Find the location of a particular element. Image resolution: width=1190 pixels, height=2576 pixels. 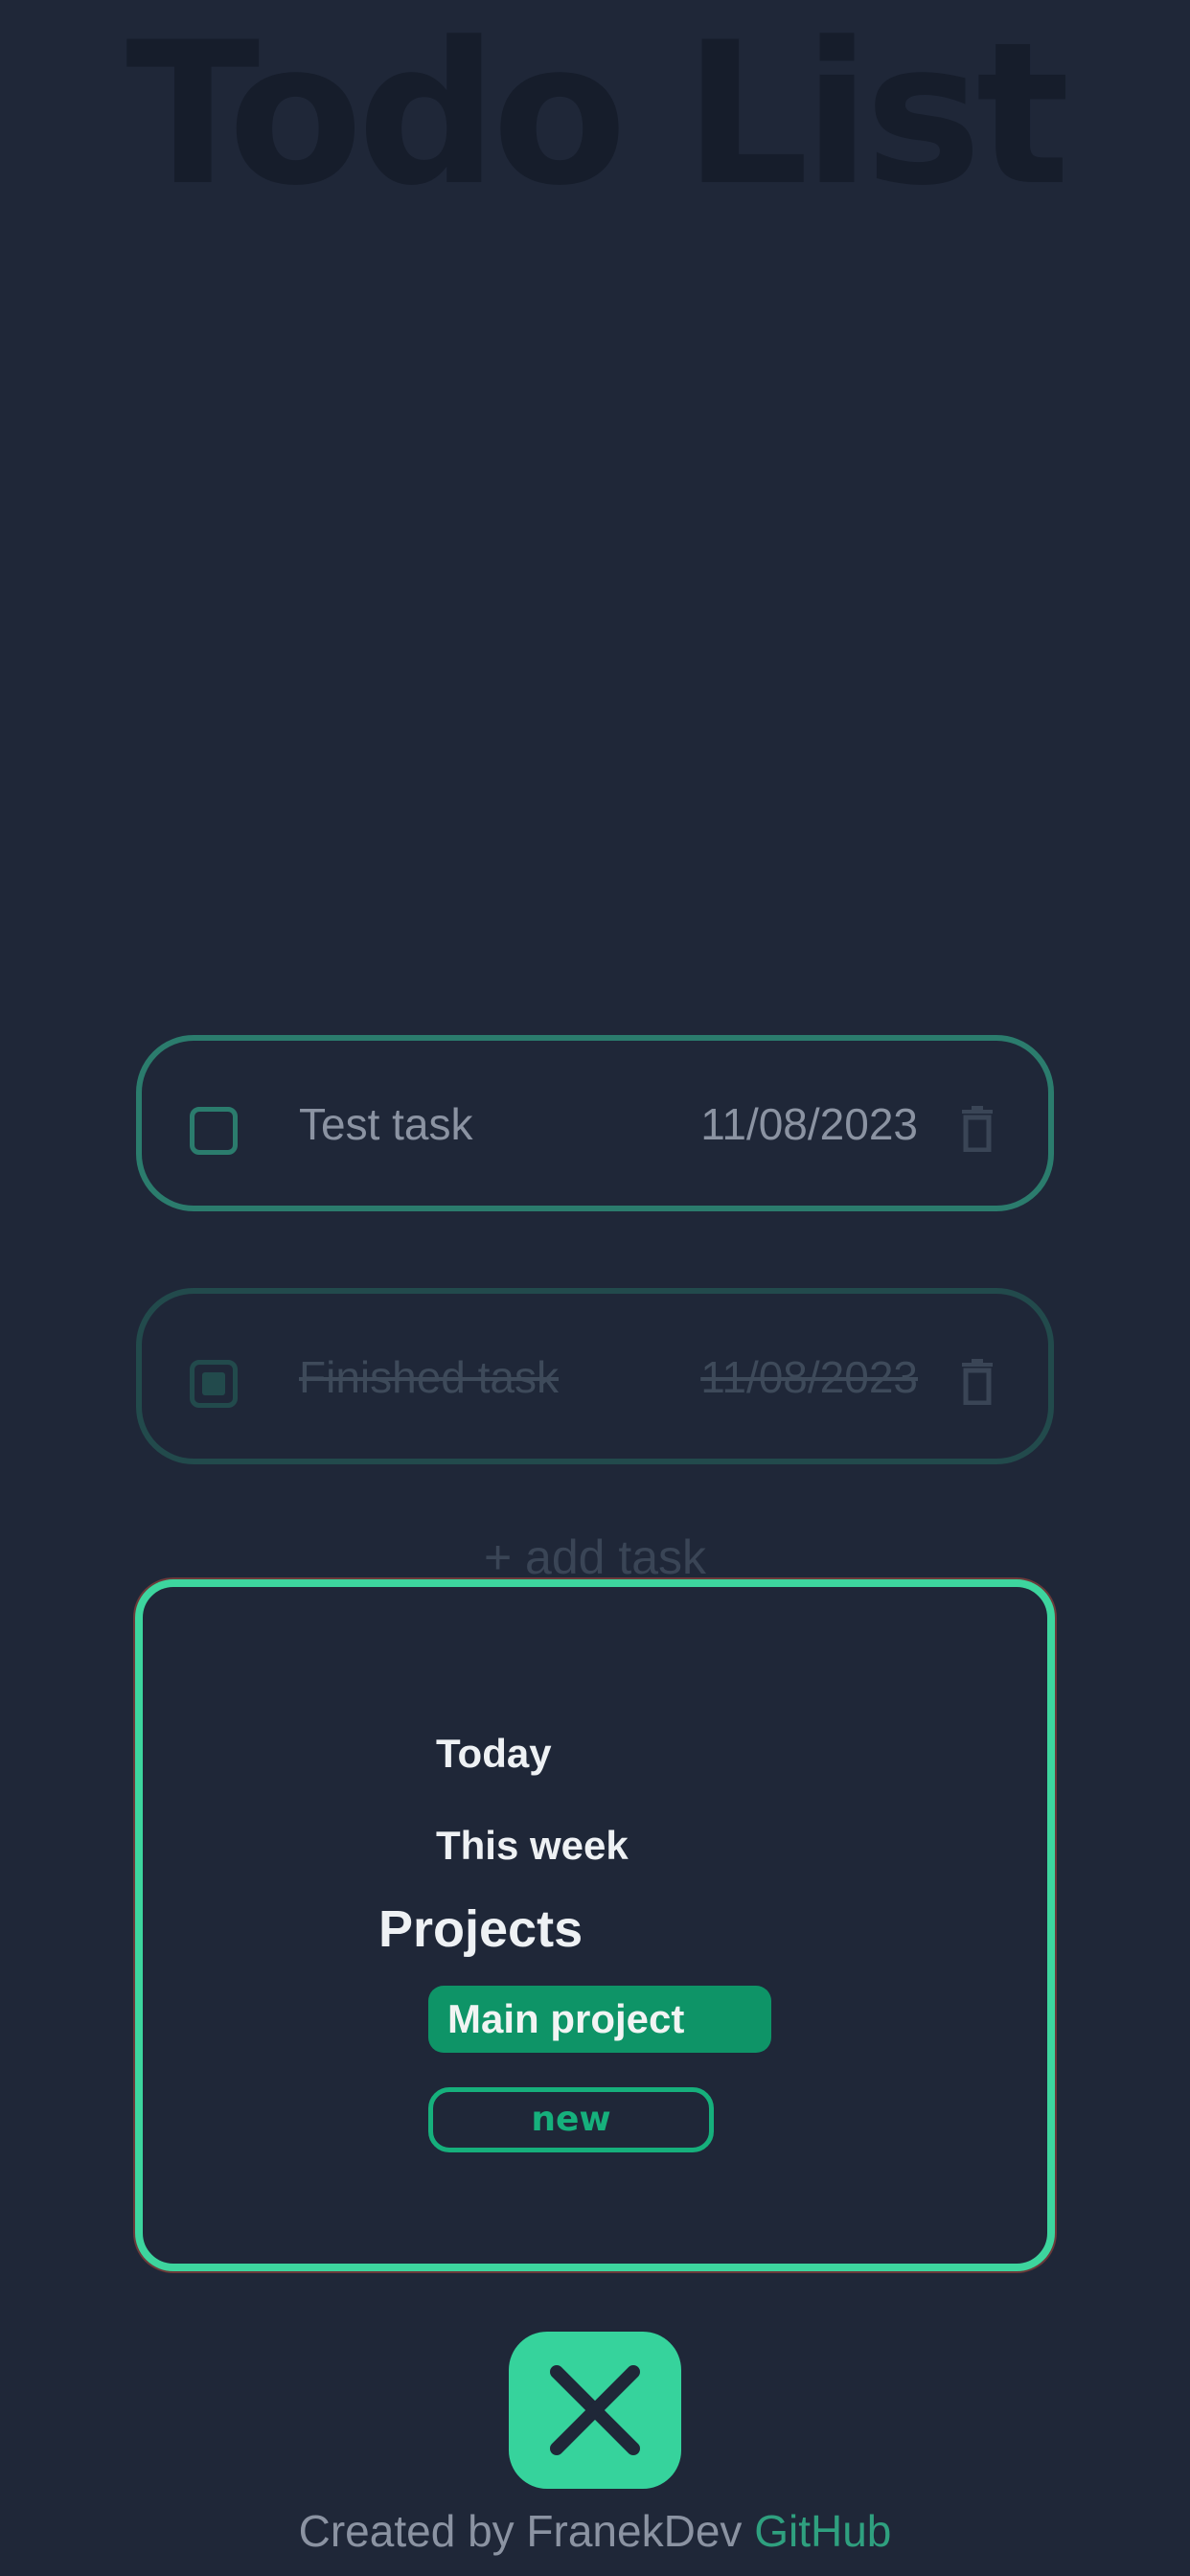

menu-item-this-week: This week is located at coordinates (532, 1846).